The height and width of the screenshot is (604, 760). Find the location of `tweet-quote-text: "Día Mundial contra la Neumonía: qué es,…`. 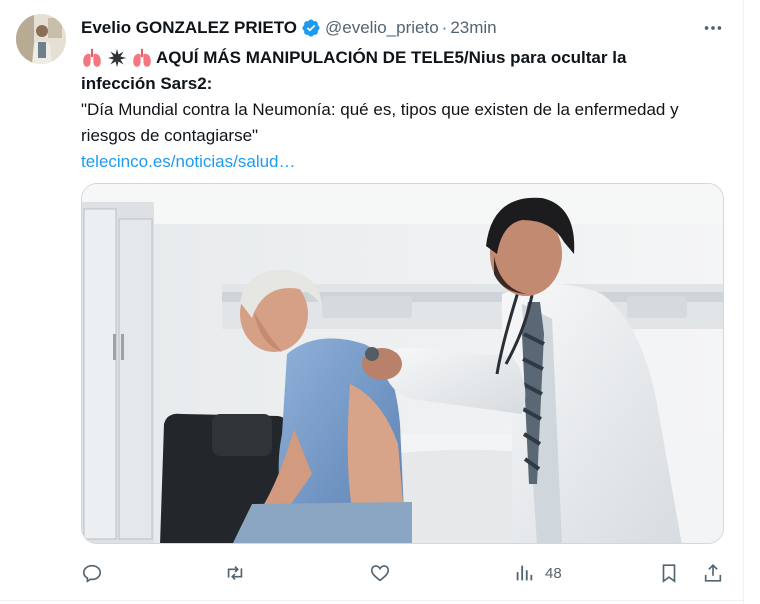

tweet-quote-text: "Día Mundial contra la Neumonía: qué es,… is located at coordinates (380, 122).